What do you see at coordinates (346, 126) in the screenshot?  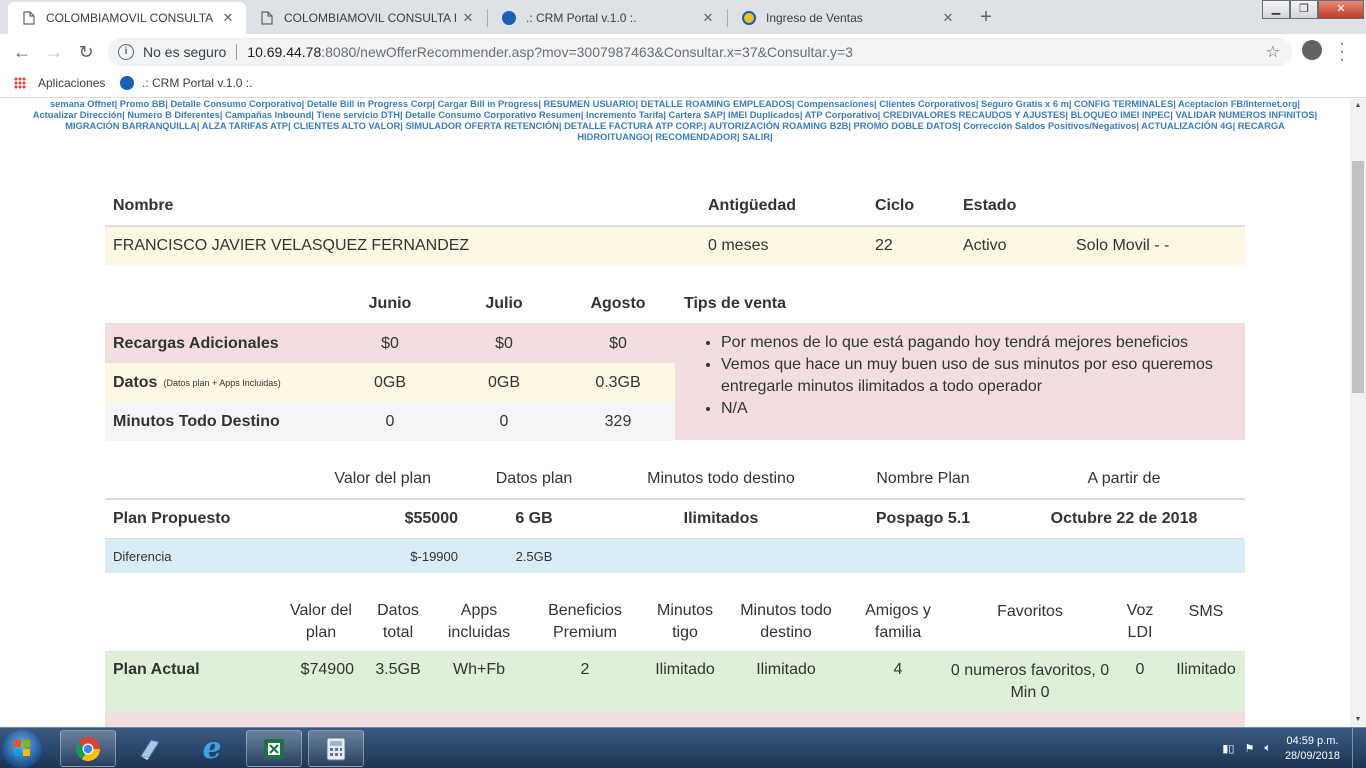 I see `nav-link: CLIENTES ALTO VALOR` at bounding box center [346, 126].